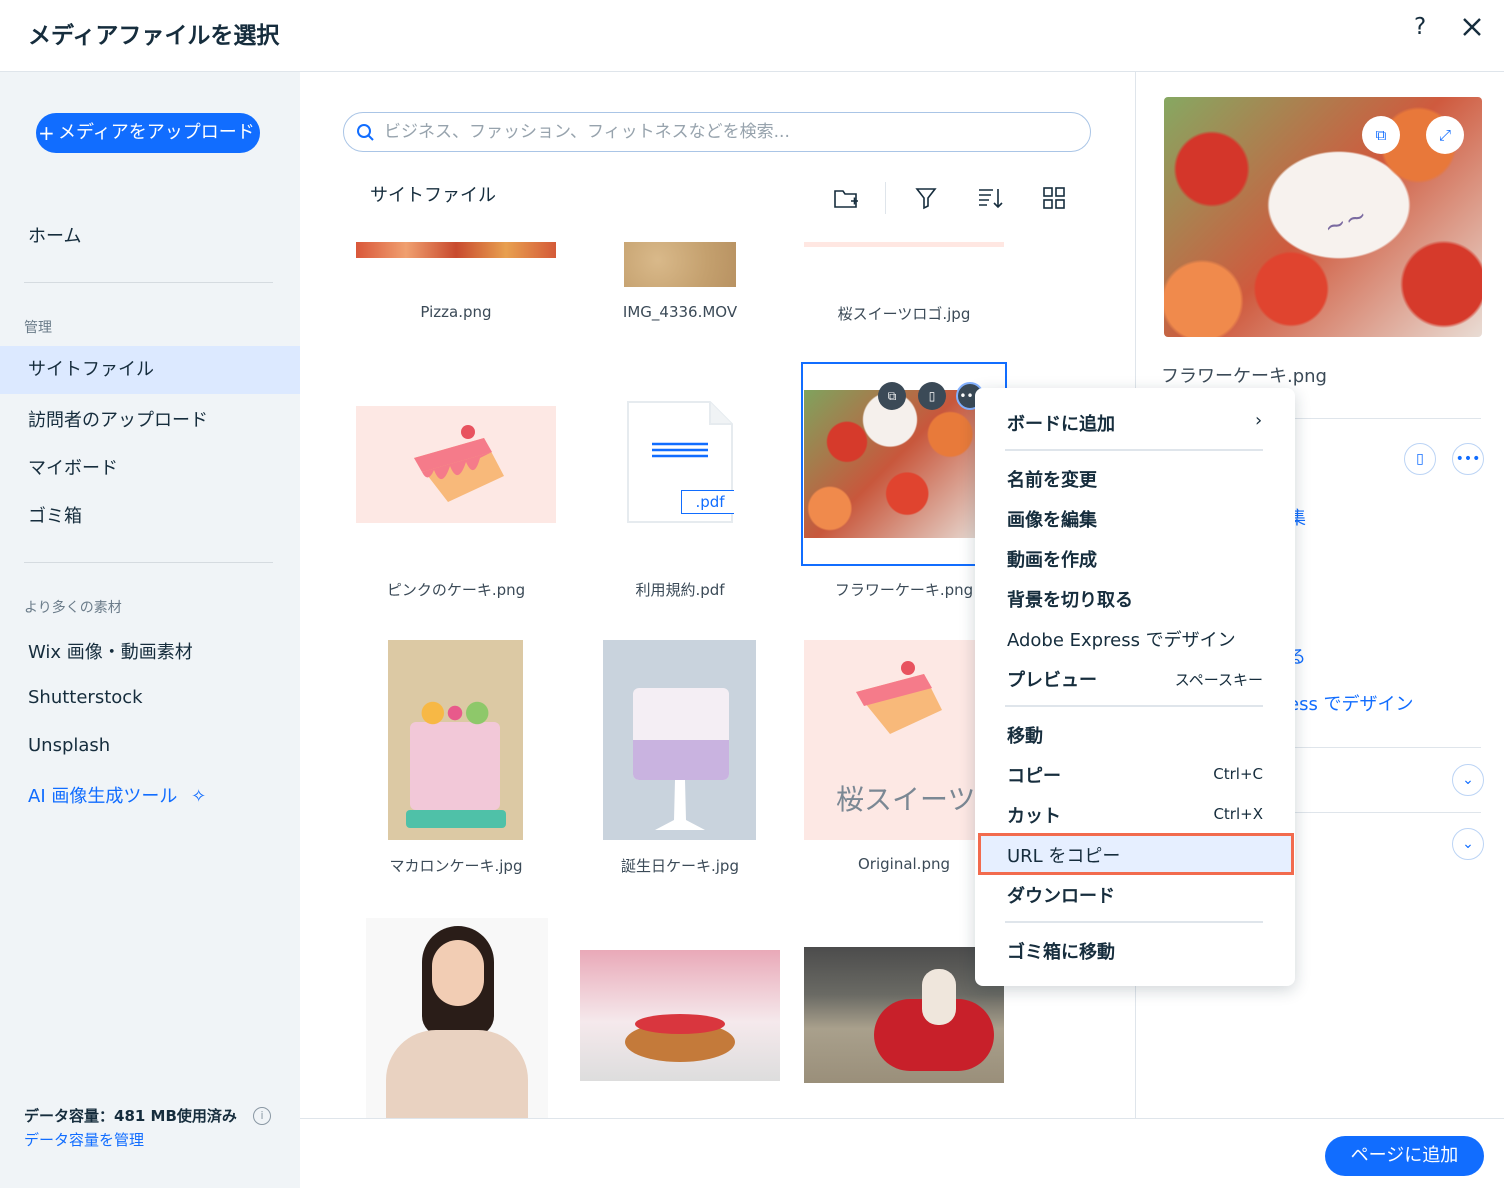  I want to click on strawberries, so click(680, 1024).